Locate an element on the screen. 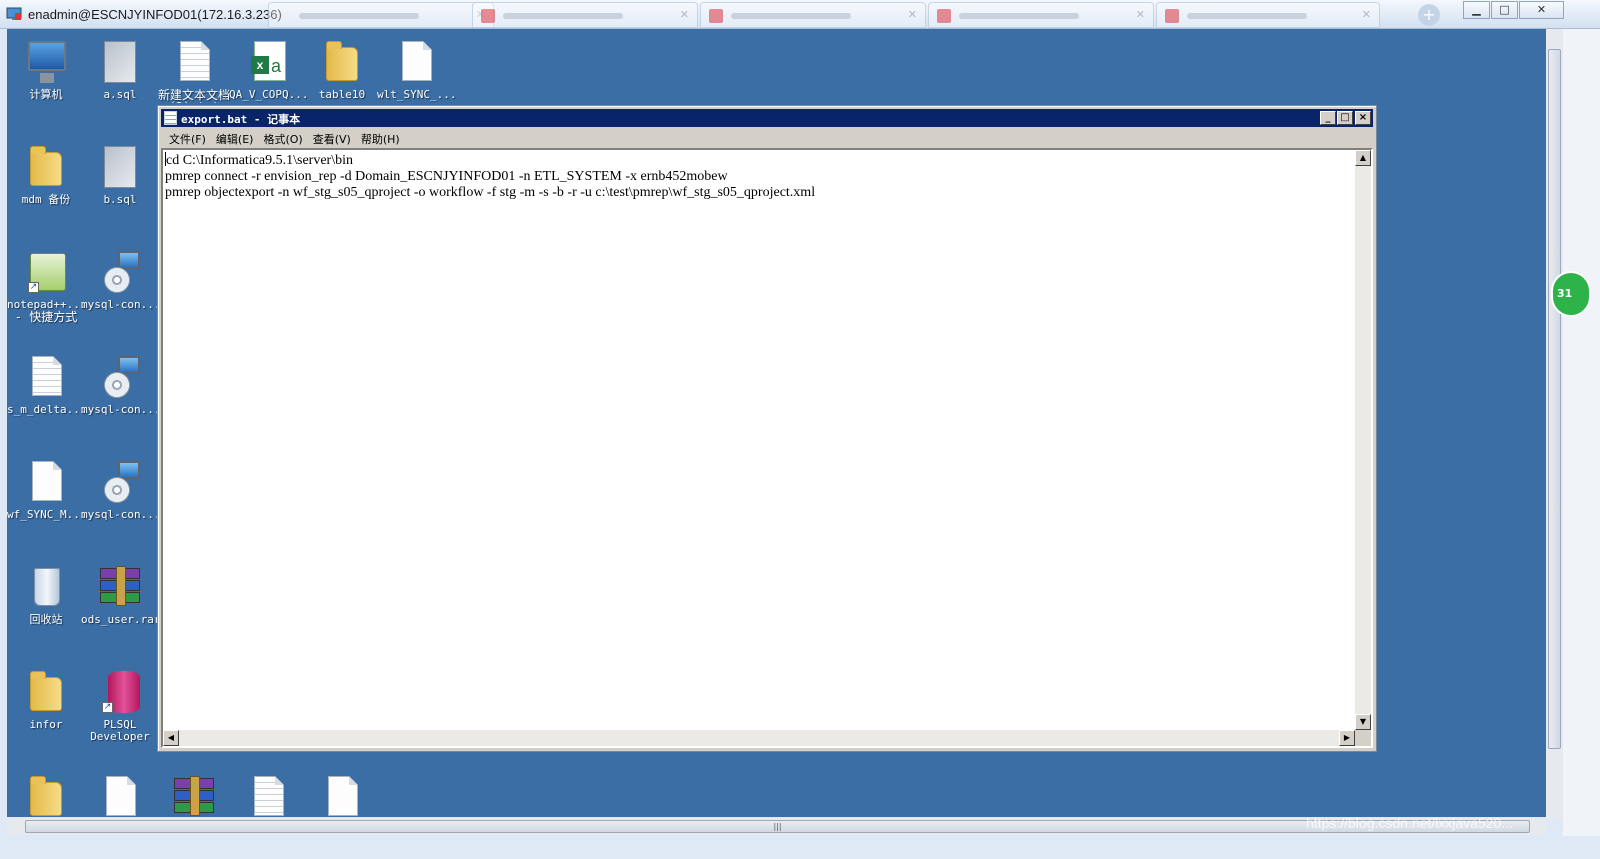 Image resolution: width=1600 pixels, height=859 pixels. close-button: ✕ is located at coordinates (1541, 10).